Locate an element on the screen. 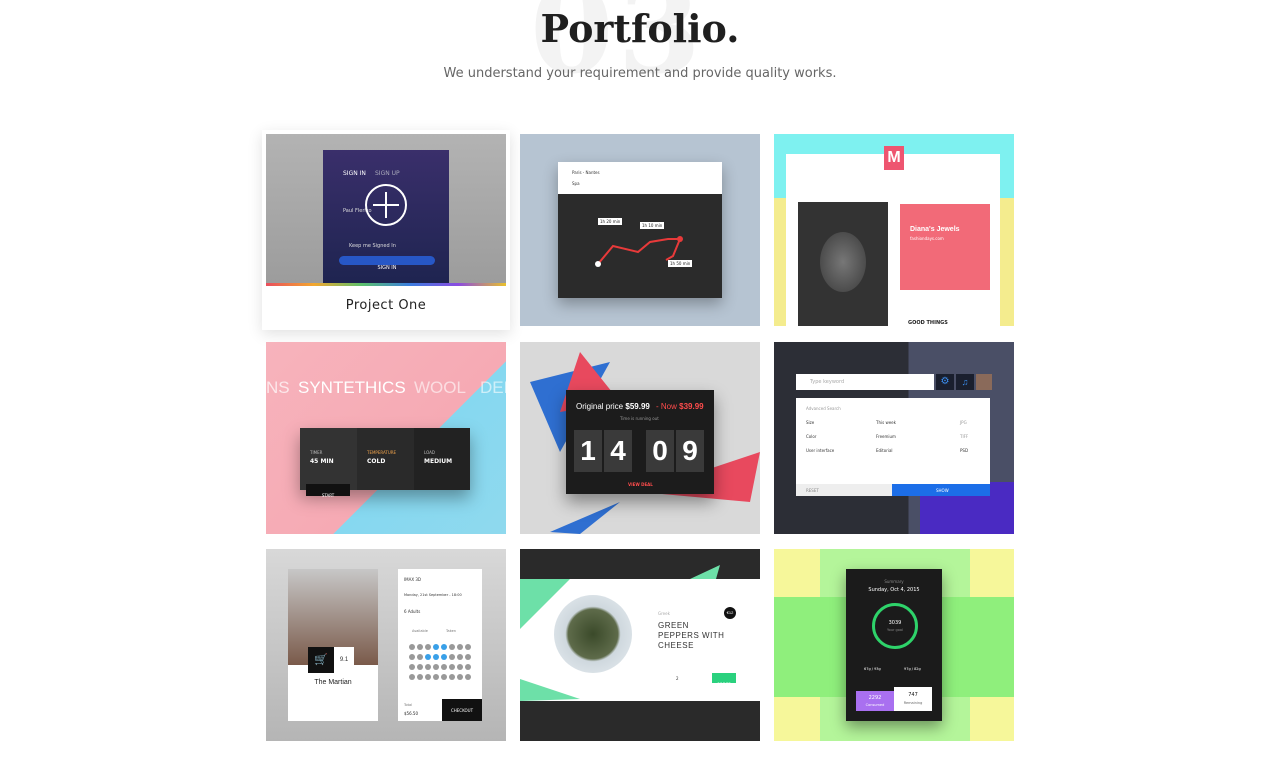 The width and height of the screenshot is (1280, 763). logo: M is located at coordinates (894, 158).